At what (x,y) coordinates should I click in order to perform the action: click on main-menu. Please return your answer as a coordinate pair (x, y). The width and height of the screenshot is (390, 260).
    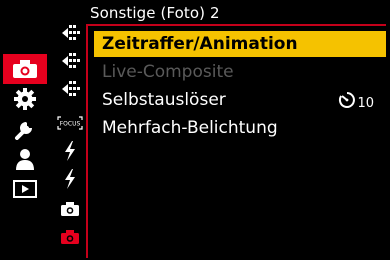
    Looking at the image, I should click on (25, 126).